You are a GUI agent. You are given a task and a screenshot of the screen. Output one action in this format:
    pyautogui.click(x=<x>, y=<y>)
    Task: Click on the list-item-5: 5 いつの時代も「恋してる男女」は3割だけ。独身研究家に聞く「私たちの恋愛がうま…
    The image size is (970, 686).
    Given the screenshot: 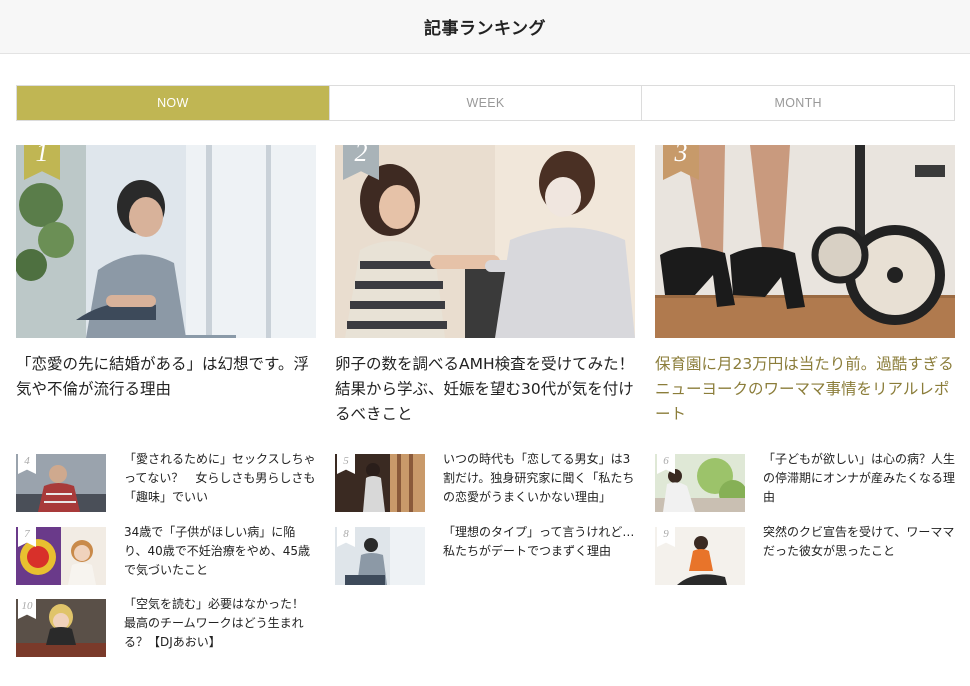 What is the action you would take?
    pyautogui.click(x=485, y=483)
    